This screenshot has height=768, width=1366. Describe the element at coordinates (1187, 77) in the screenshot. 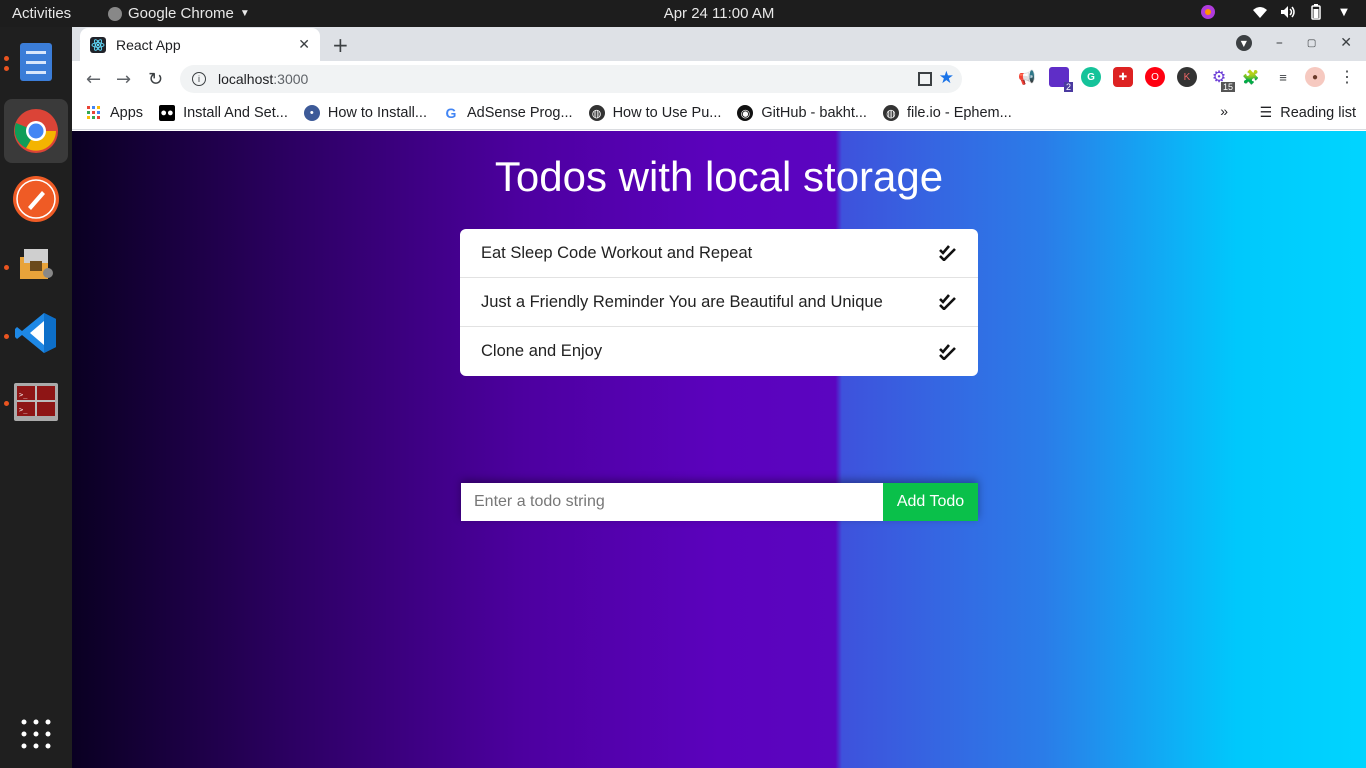

I see `k-extension-icon: K` at that location.